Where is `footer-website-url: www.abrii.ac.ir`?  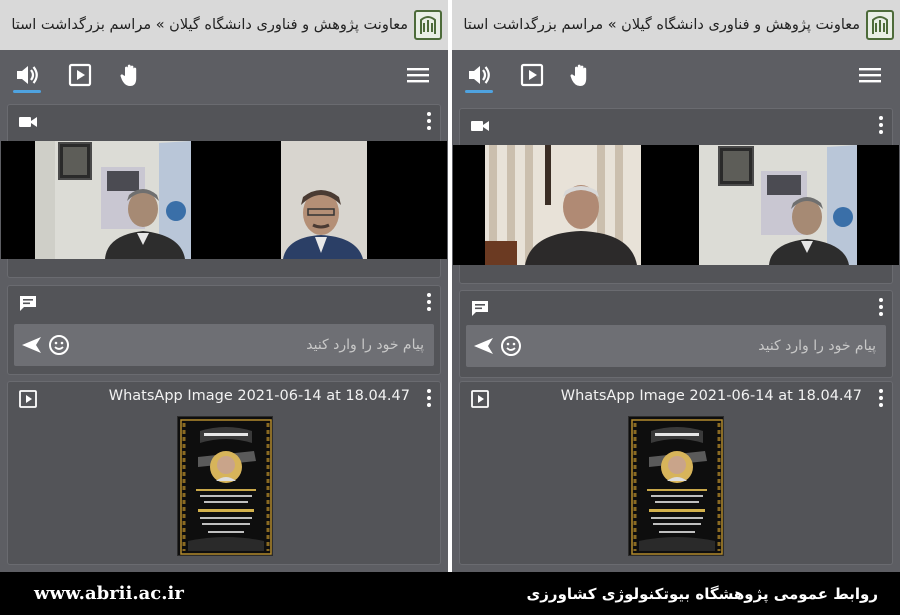 footer-website-url: www.abrii.ac.ir is located at coordinates (109, 593).